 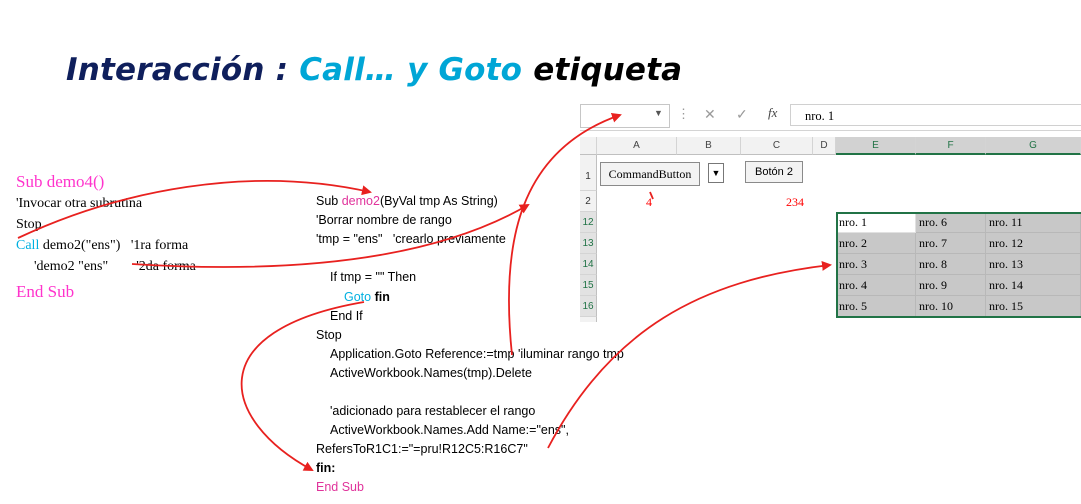 What do you see at coordinates (876, 146) in the screenshot?
I see `col-header-e: E` at bounding box center [876, 146].